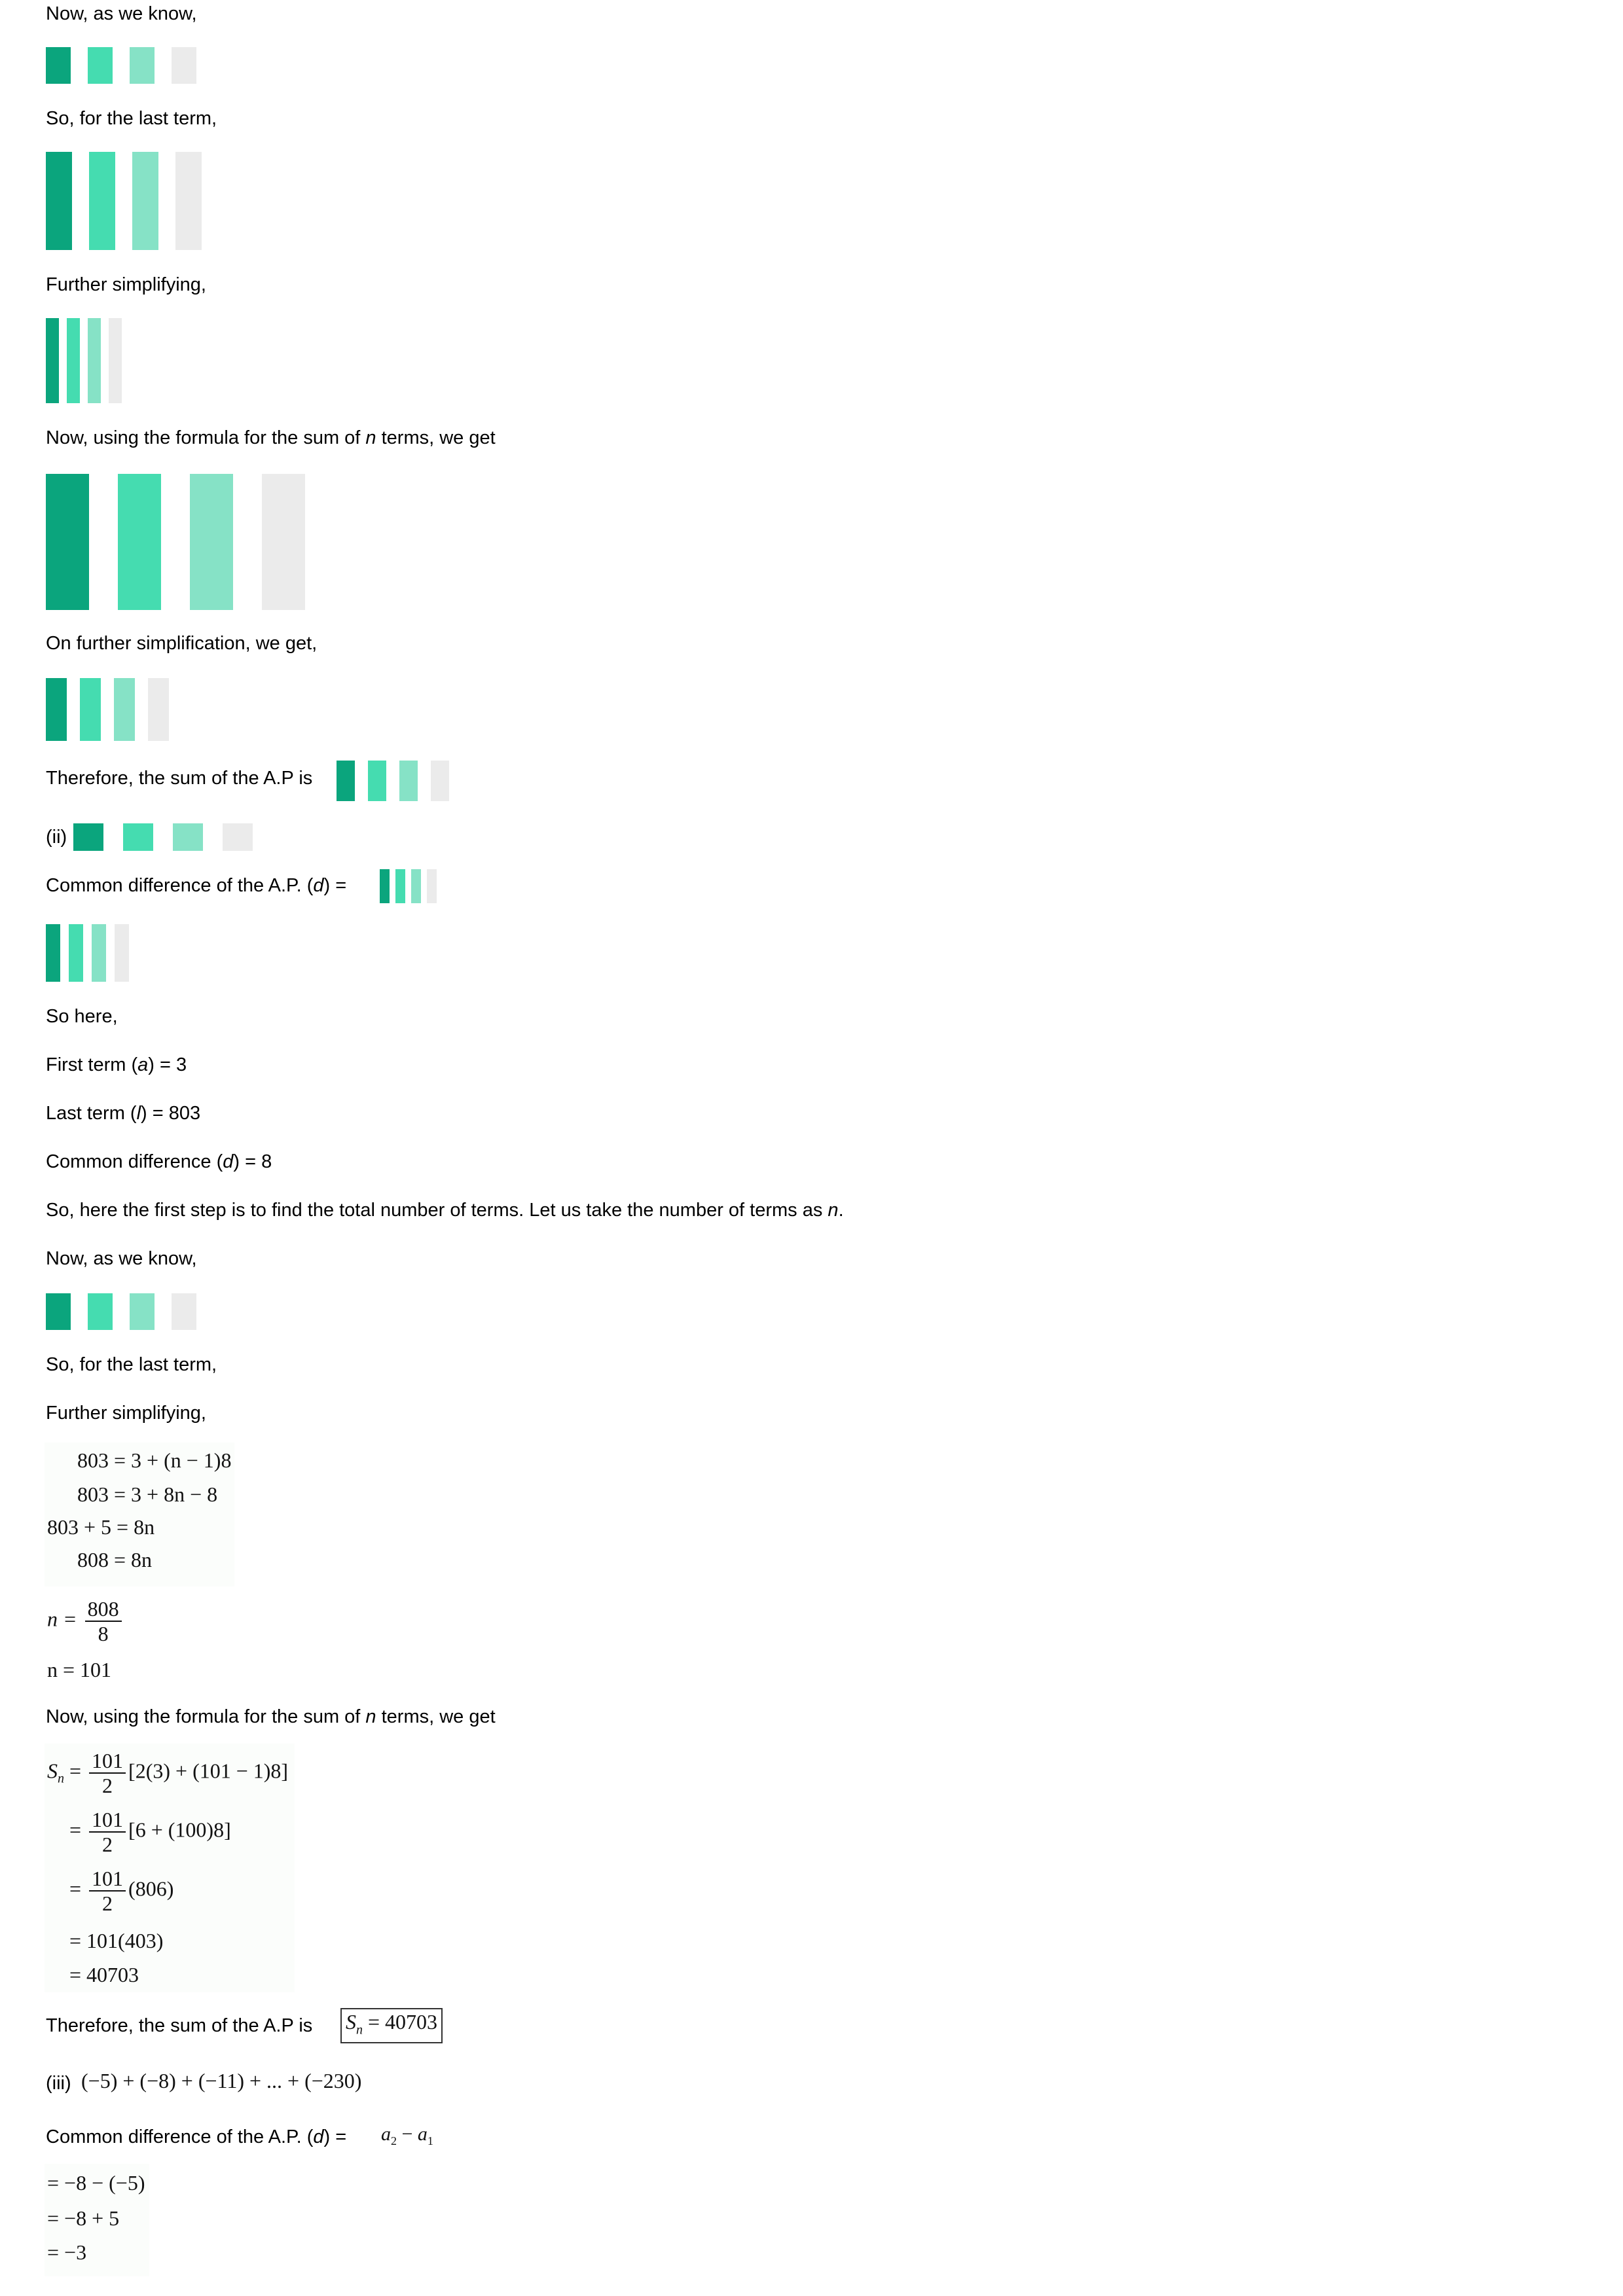 This screenshot has height=2296, width=1623. Describe the element at coordinates (101, 1527) in the screenshot. I see `equation-line: 803 + 5 = 8n` at that location.